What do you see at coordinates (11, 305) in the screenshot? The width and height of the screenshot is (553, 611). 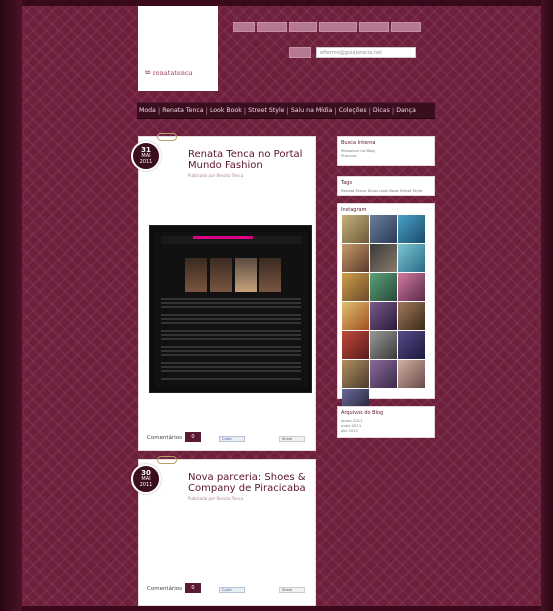 I see `page-margin-left` at bounding box center [11, 305].